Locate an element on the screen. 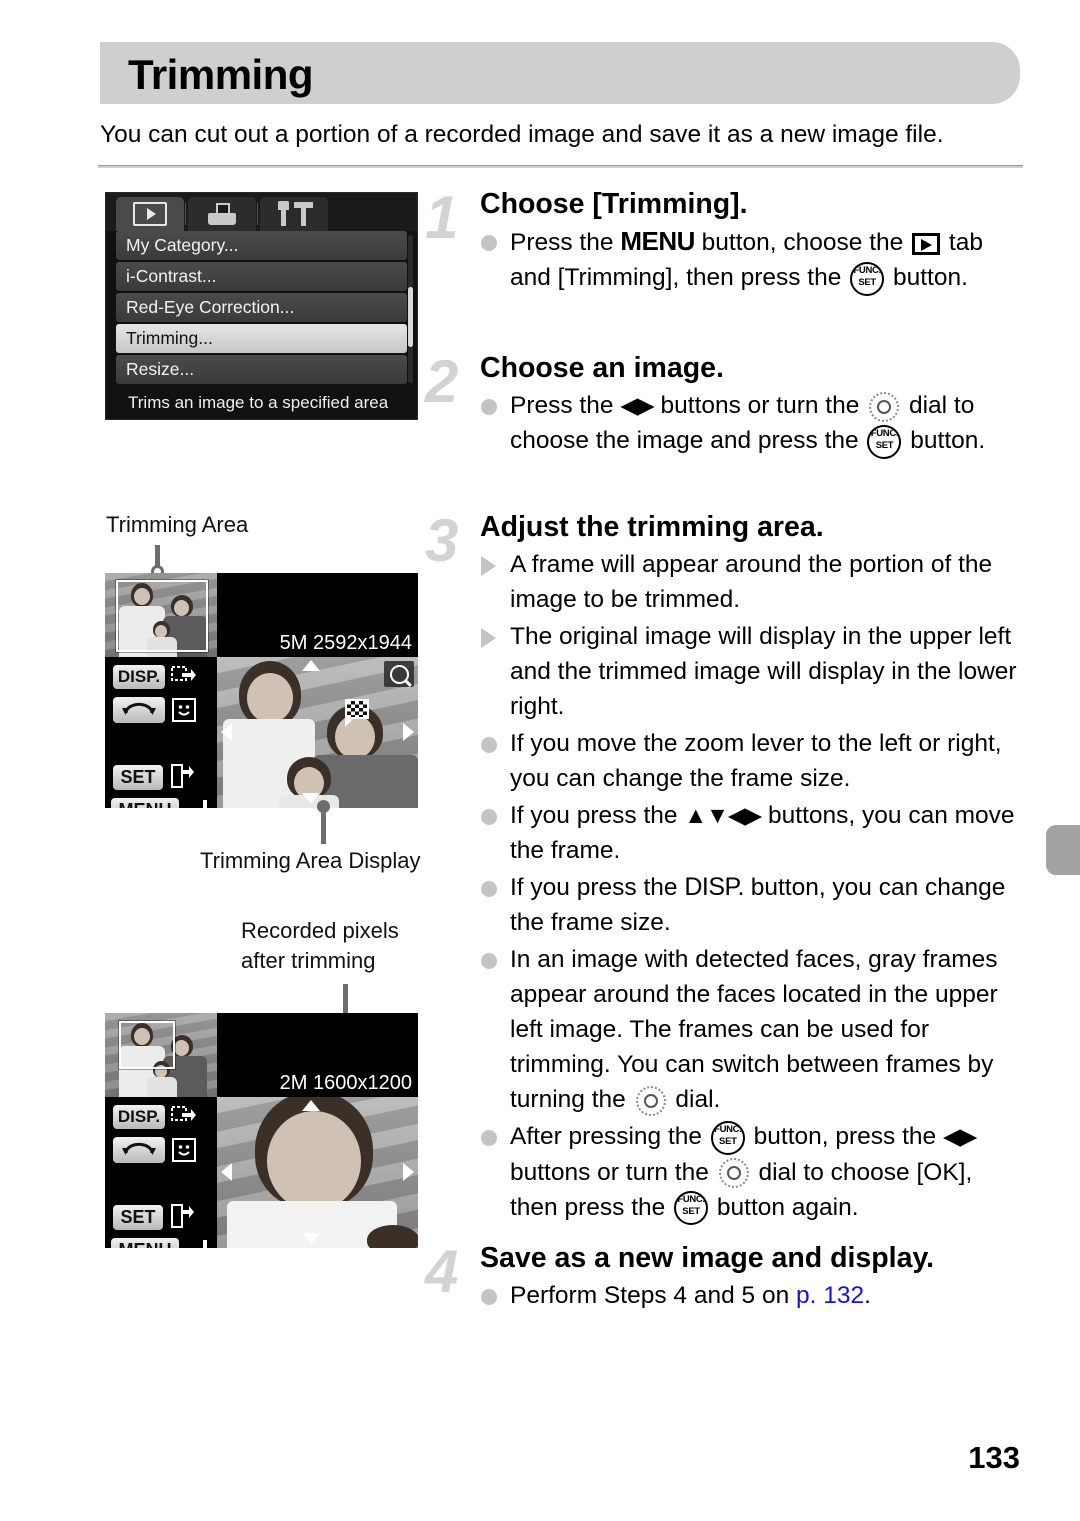 This screenshot has height=1521, width=1080. page-reference-link: p. 132 is located at coordinates (830, 1295).